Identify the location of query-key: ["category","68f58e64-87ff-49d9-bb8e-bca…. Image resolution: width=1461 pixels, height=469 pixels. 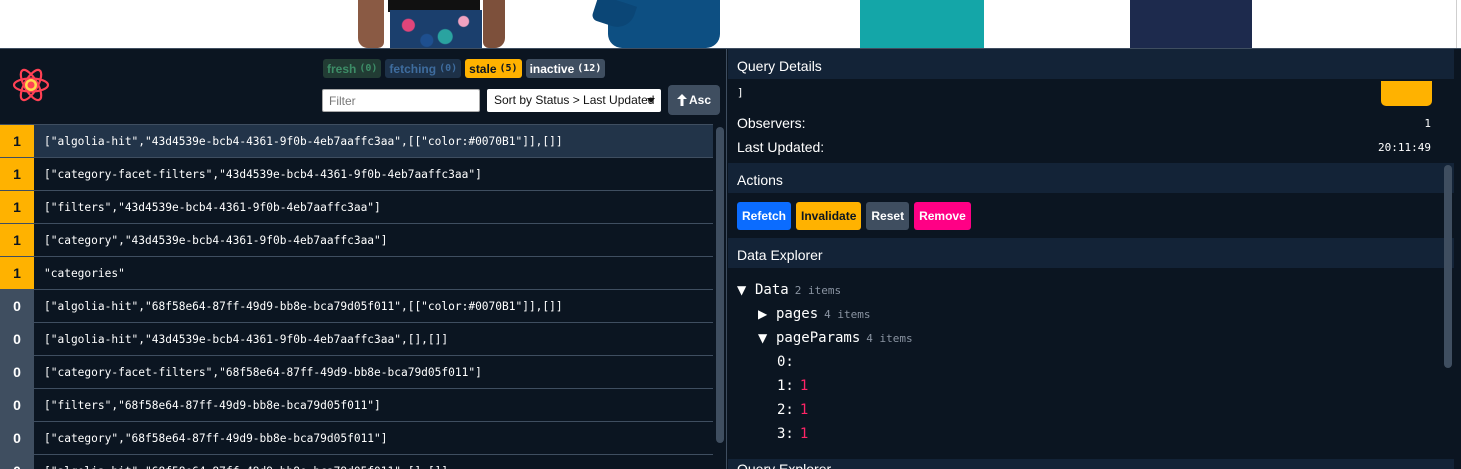
(216, 438).